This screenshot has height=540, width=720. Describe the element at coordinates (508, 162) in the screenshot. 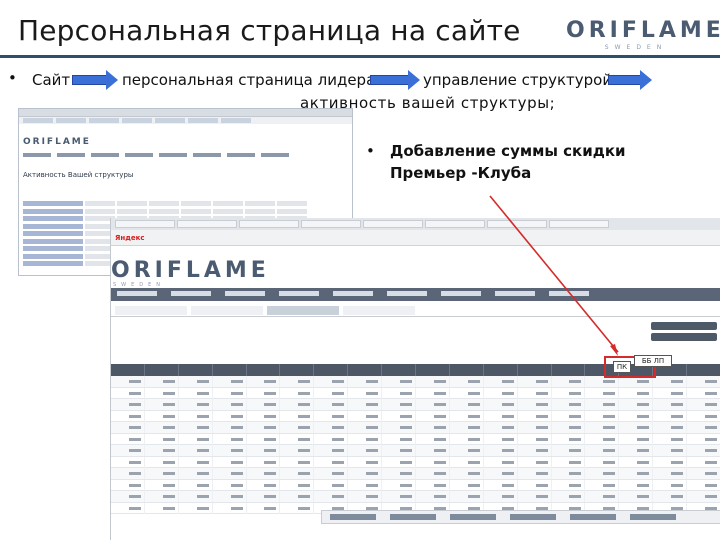

I see `premier-club-text: Добавление суммы скидки Премьер -Клуба` at that location.